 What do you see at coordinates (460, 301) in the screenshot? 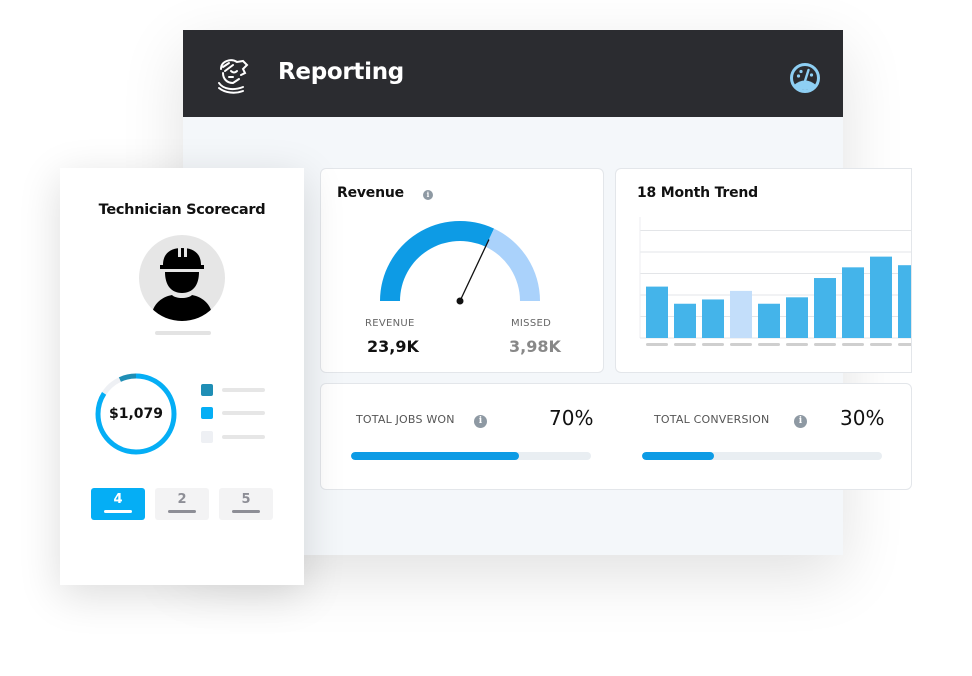
I see `gauge-hub` at bounding box center [460, 301].